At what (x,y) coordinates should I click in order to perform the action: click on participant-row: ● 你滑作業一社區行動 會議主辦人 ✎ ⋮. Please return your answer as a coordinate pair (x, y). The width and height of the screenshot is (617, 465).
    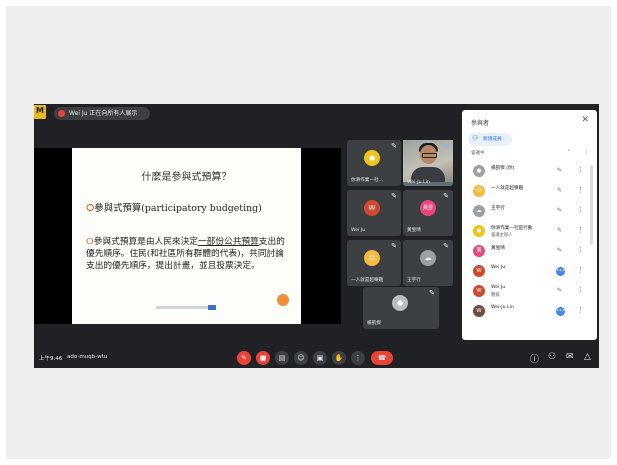
    Looking at the image, I should click on (529, 232).